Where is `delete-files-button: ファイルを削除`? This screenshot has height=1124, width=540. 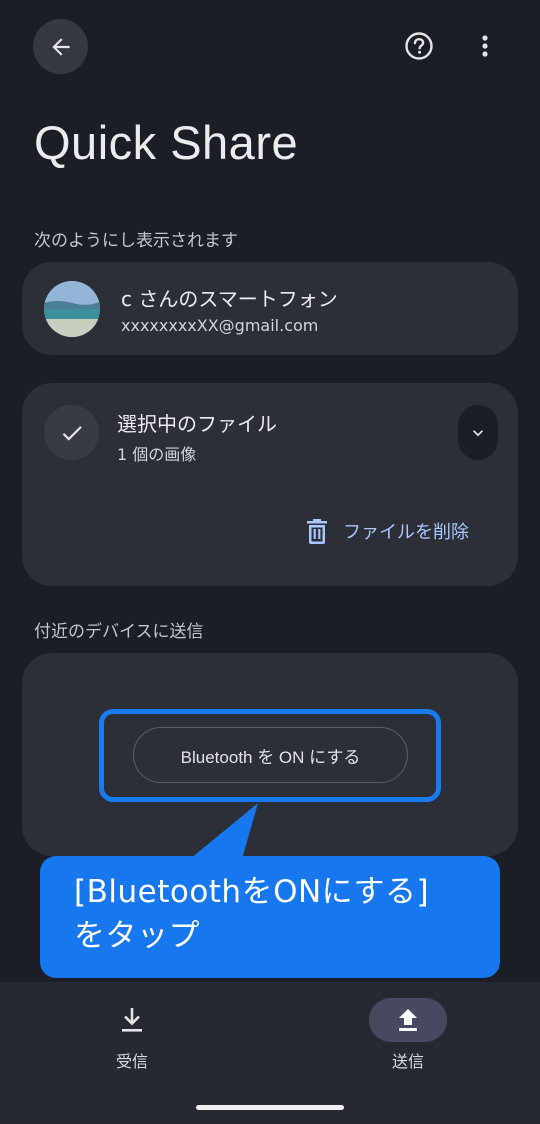
delete-files-button: ファイルを削除 is located at coordinates (387, 531).